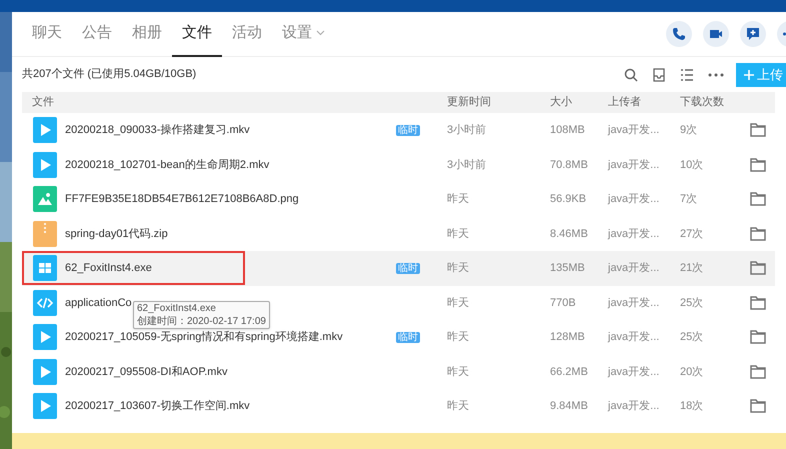 The image size is (786, 449). What do you see at coordinates (147, 34) in the screenshot?
I see `tab: 相册` at bounding box center [147, 34].